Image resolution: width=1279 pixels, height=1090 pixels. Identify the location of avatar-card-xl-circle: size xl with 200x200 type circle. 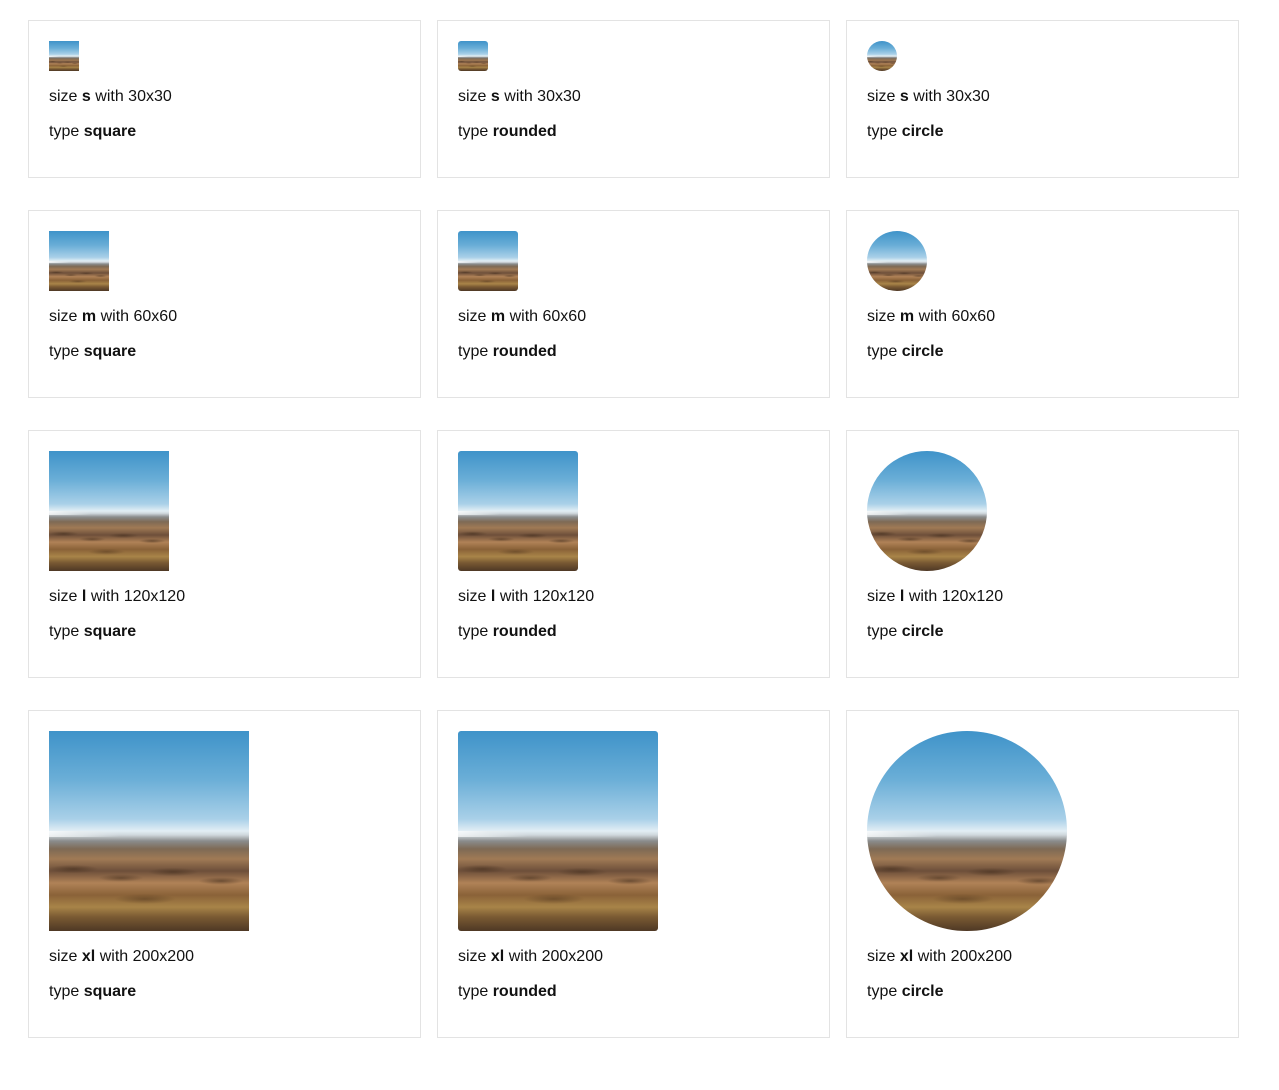
(1042, 874).